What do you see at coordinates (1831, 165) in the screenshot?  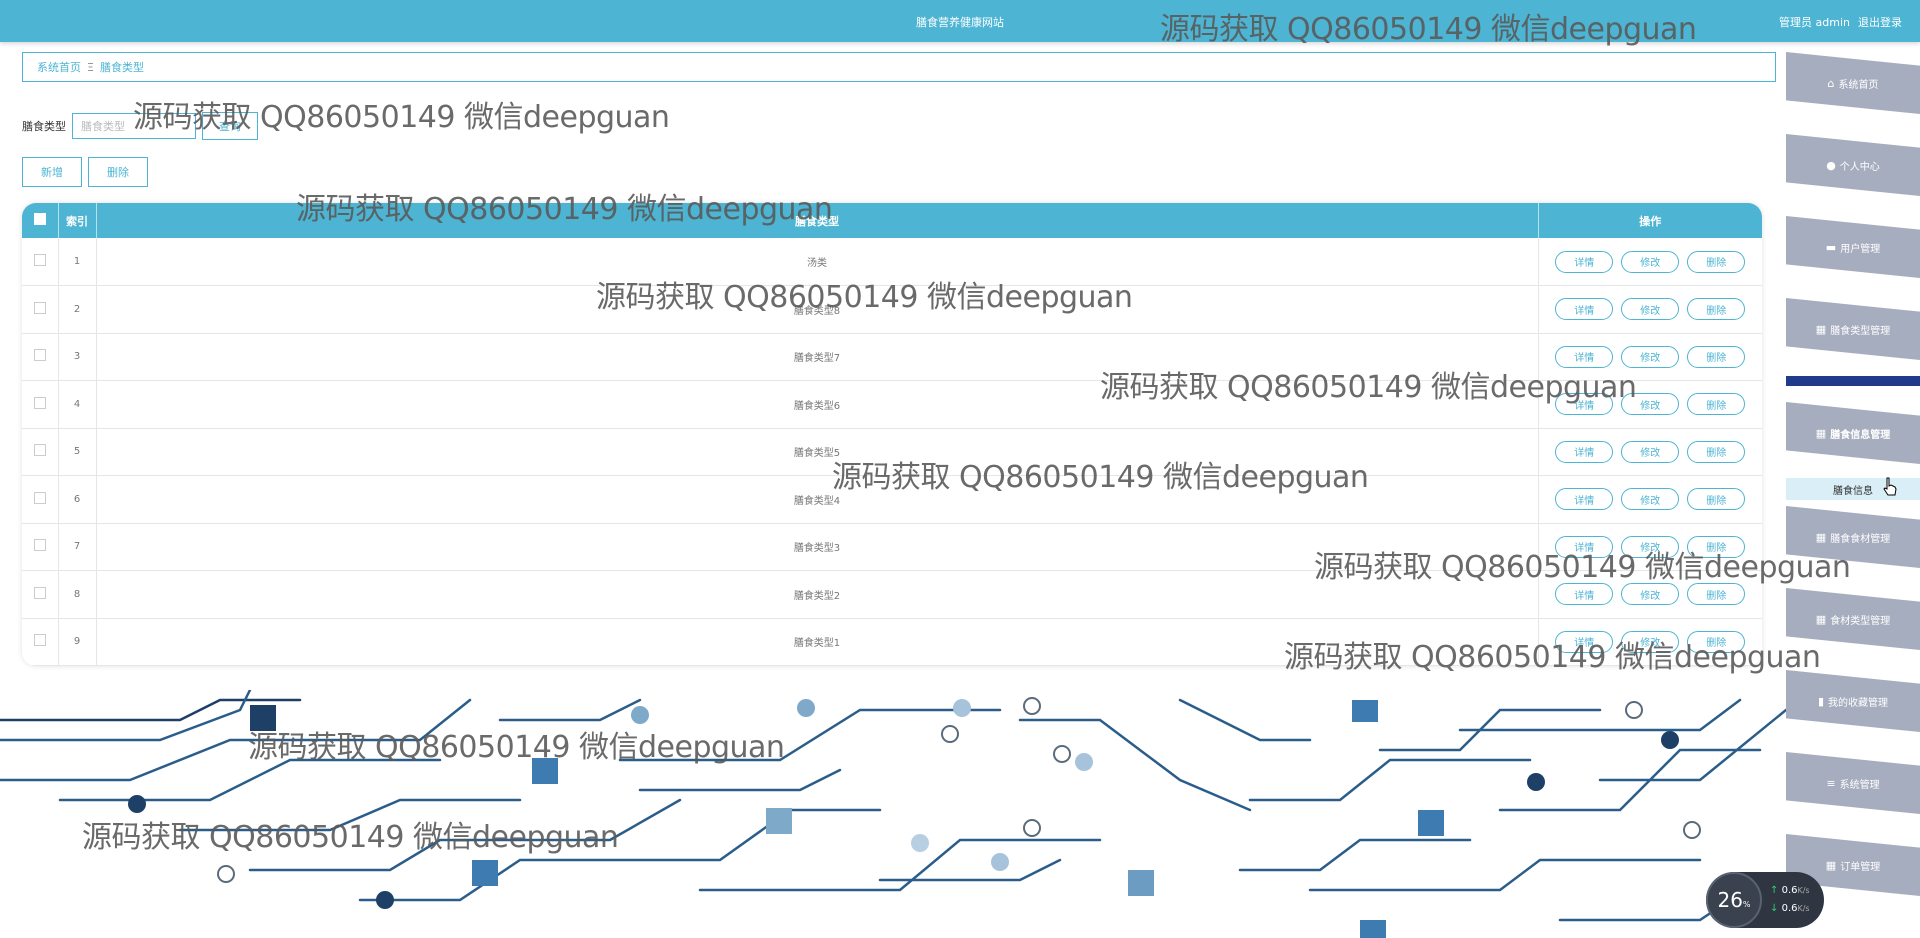 I see `user-icon: ●` at bounding box center [1831, 165].